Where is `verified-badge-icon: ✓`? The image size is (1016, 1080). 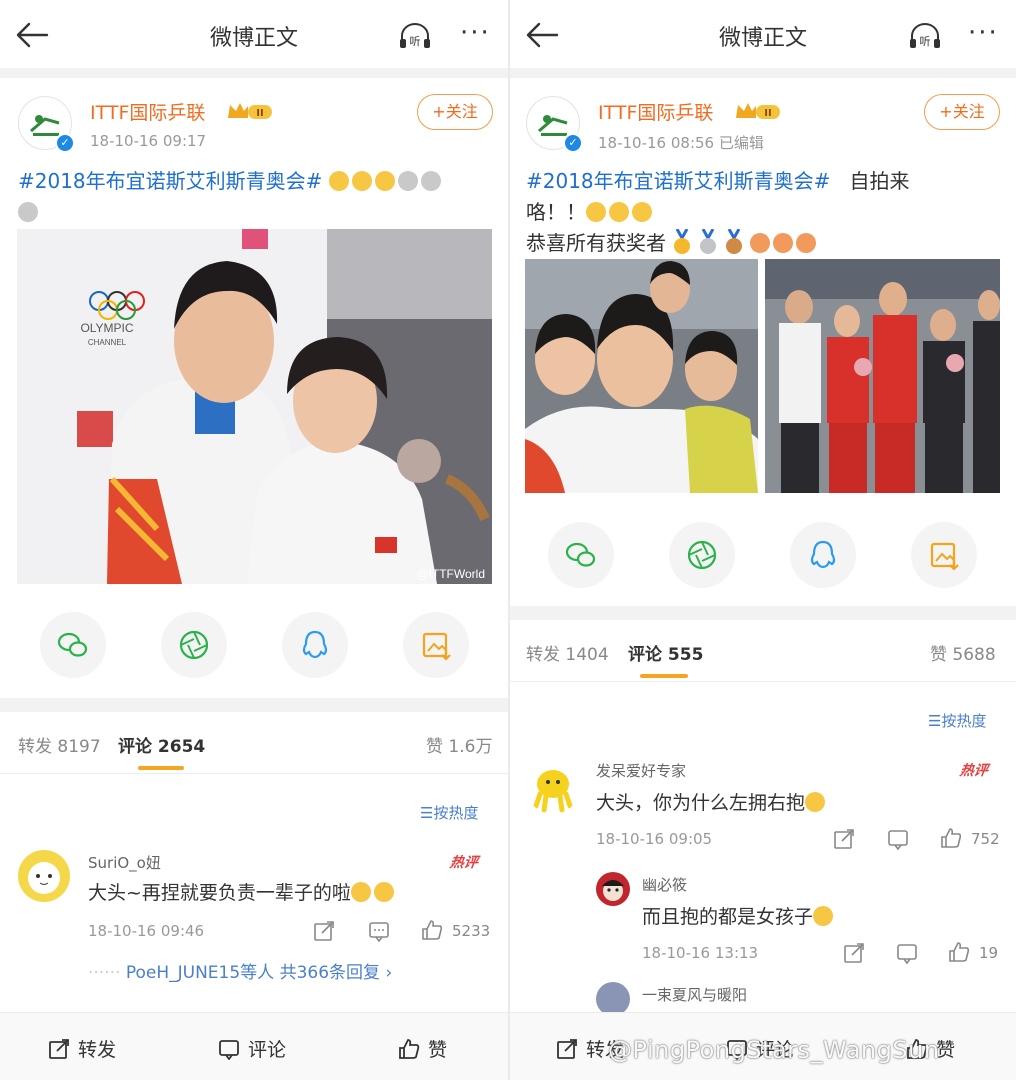
verified-badge-icon: ✓ is located at coordinates (573, 143).